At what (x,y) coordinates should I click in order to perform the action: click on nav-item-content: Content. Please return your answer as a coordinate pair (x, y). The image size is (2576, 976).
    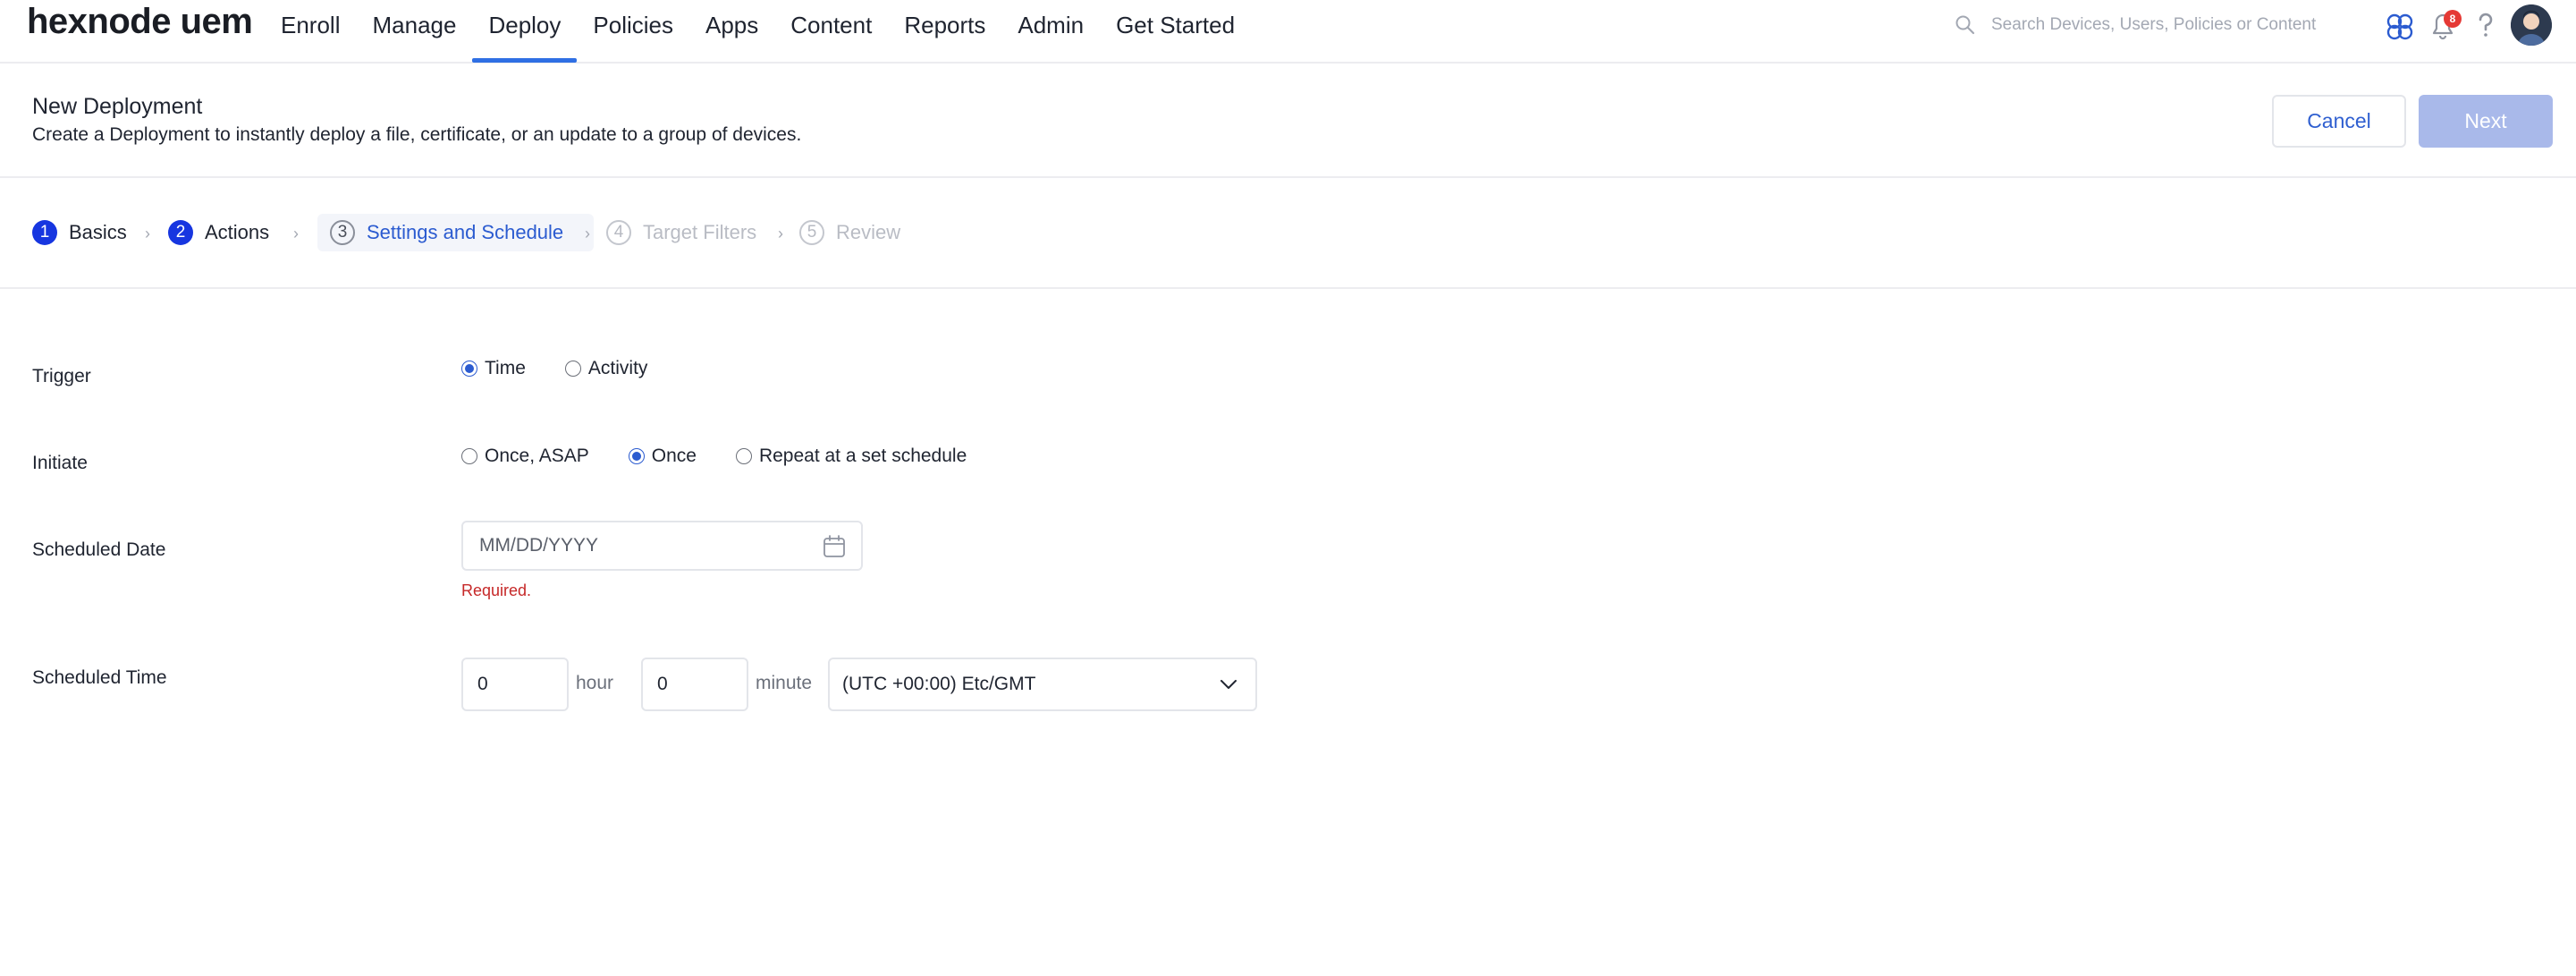
    Looking at the image, I should click on (831, 31).